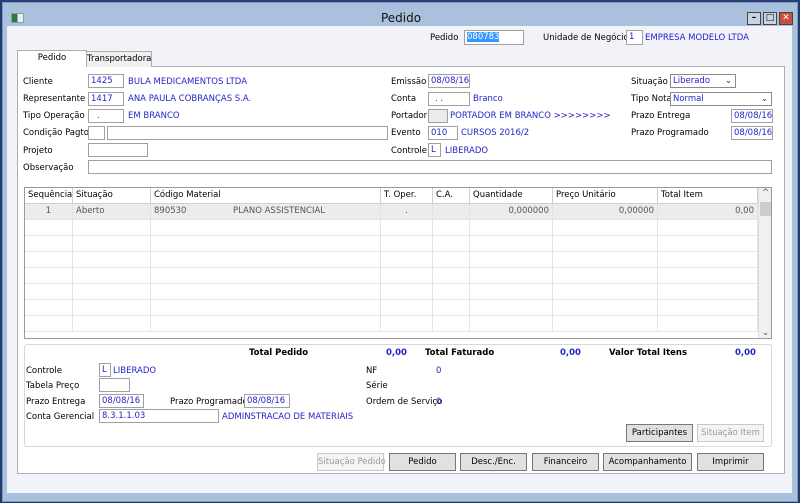 Image resolution: width=800 pixels, height=503 pixels. What do you see at coordinates (407, 212) in the screenshot?
I see `grid-cell: .` at bounding box center [407, 212].